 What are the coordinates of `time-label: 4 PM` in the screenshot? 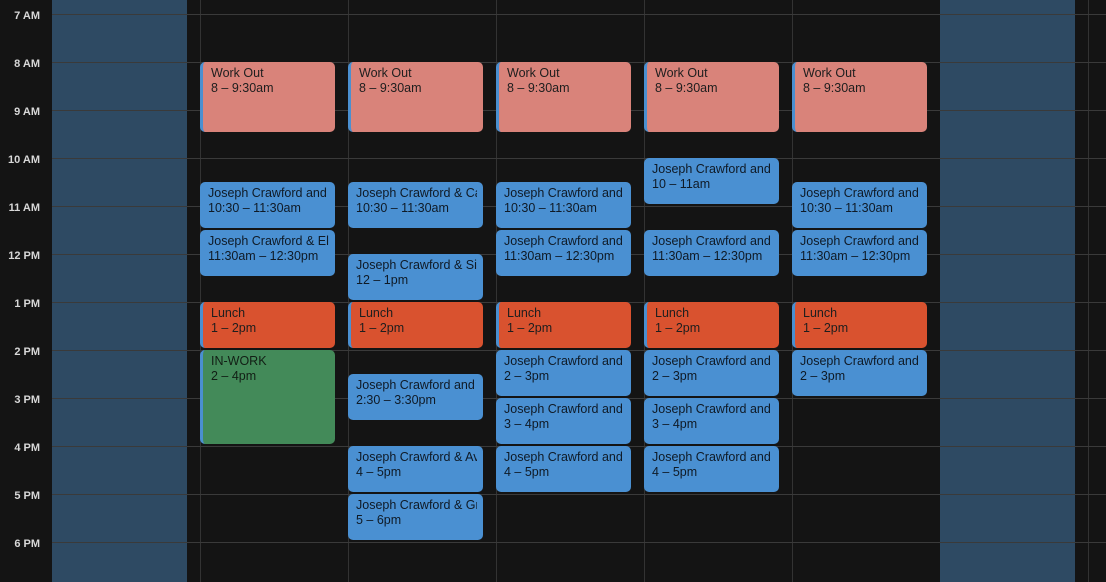 It's located at (27, 448).